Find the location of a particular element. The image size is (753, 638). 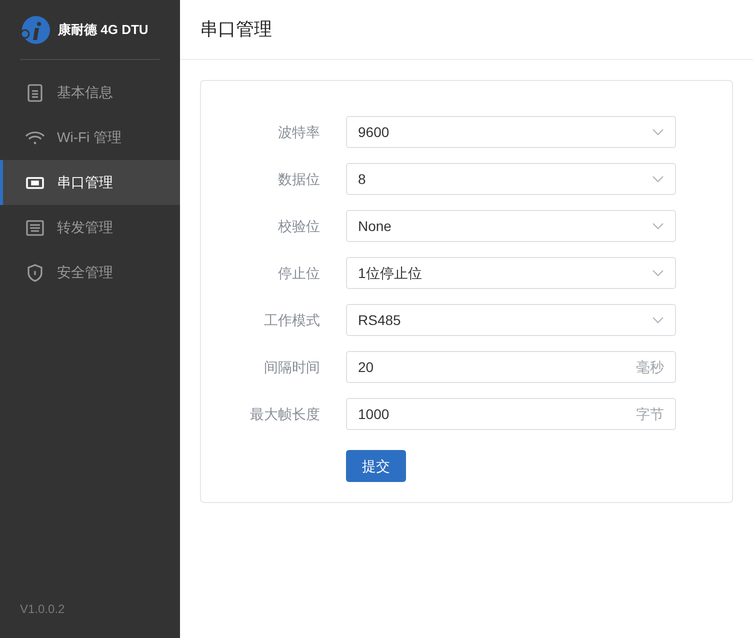

select-field: None is located at coordinates (511, 226).